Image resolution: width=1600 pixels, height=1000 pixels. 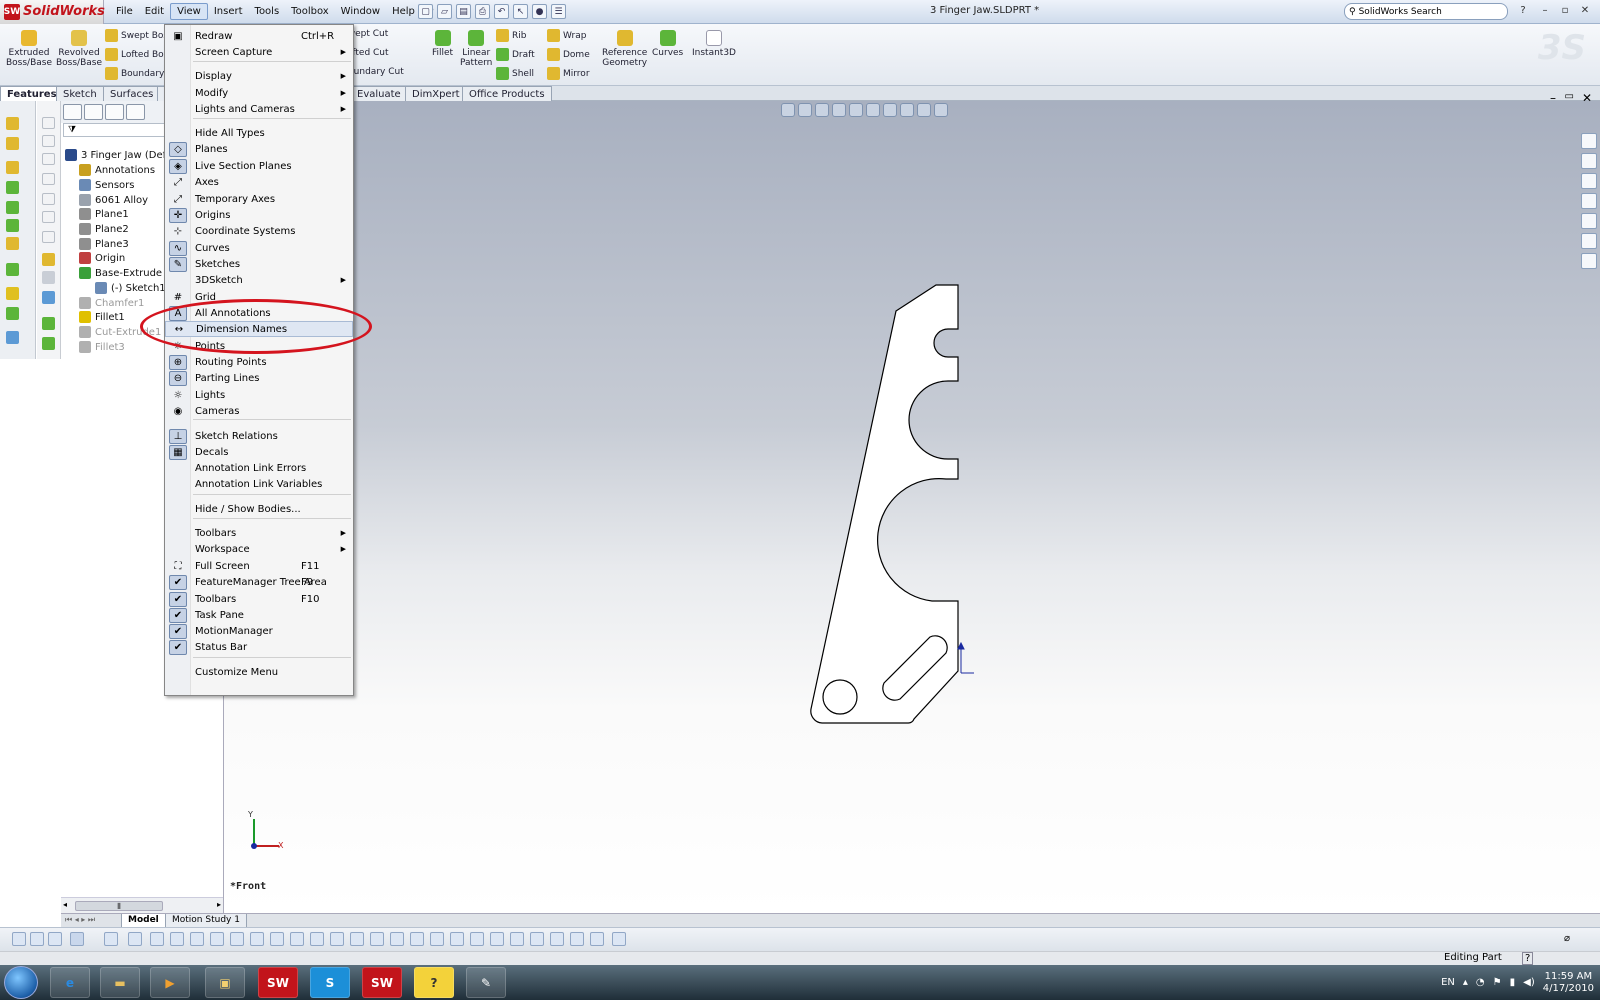 I want to click on menu-item-toolbars: Toolbars ▶, so click(x=259, y=533).